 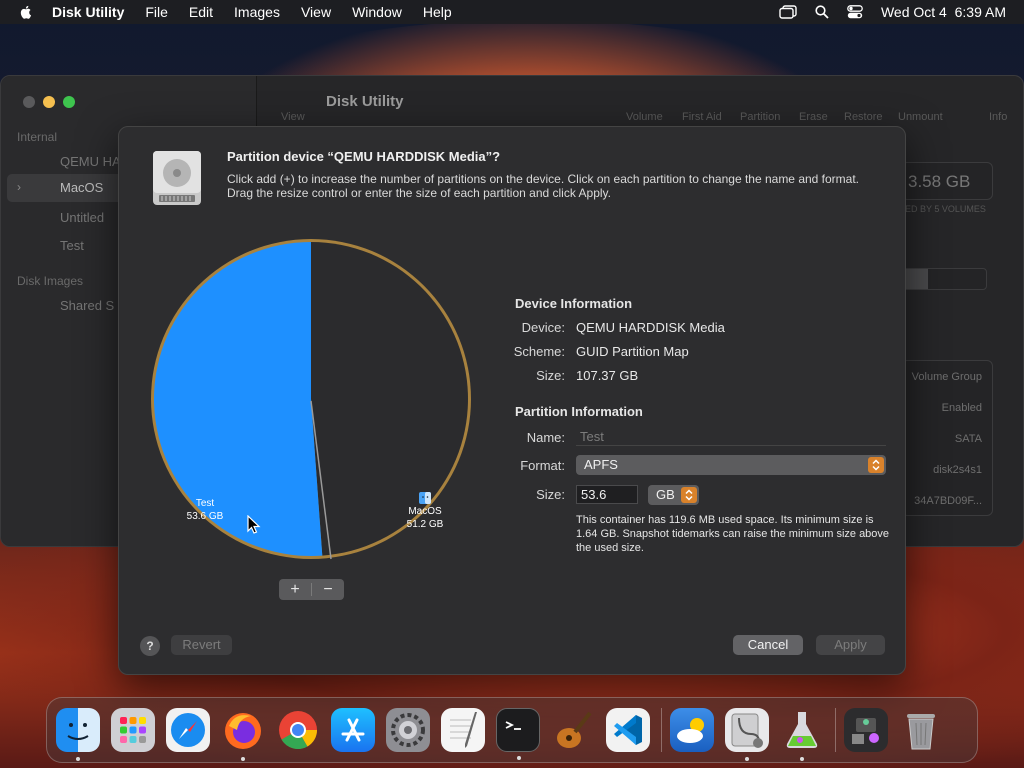 I want to click on zoom-button, so click(x=69, y=102).